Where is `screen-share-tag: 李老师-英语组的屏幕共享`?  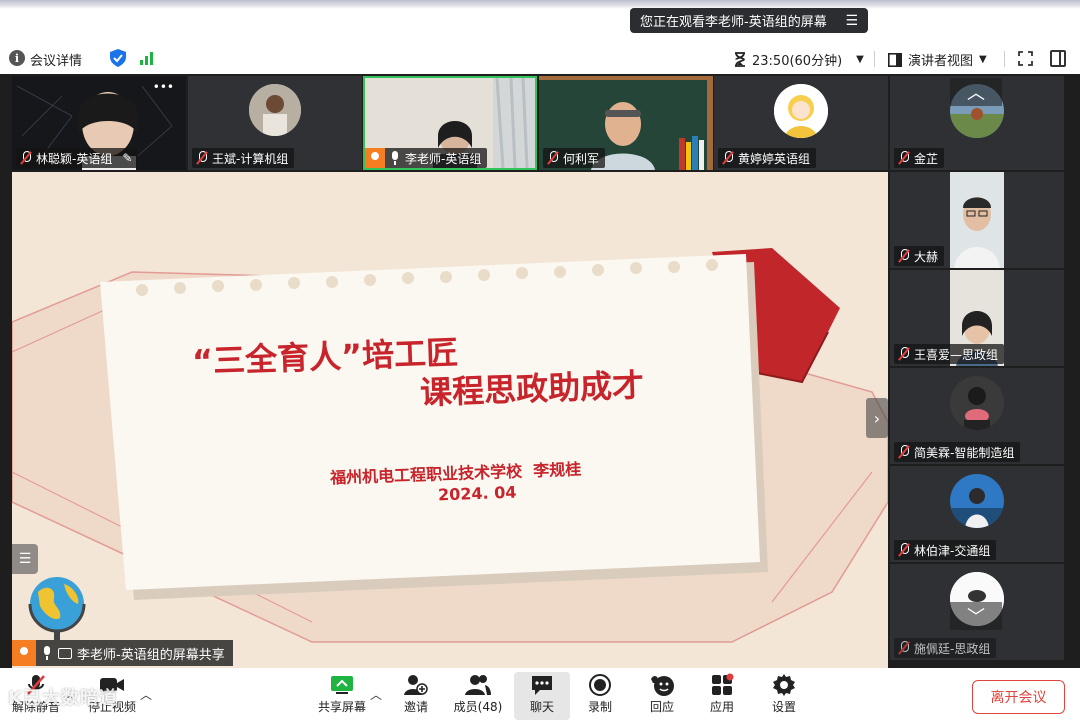 screen-share-tag: 李老师-英语组的屏幕共享 is located at coordinates (122, 653).